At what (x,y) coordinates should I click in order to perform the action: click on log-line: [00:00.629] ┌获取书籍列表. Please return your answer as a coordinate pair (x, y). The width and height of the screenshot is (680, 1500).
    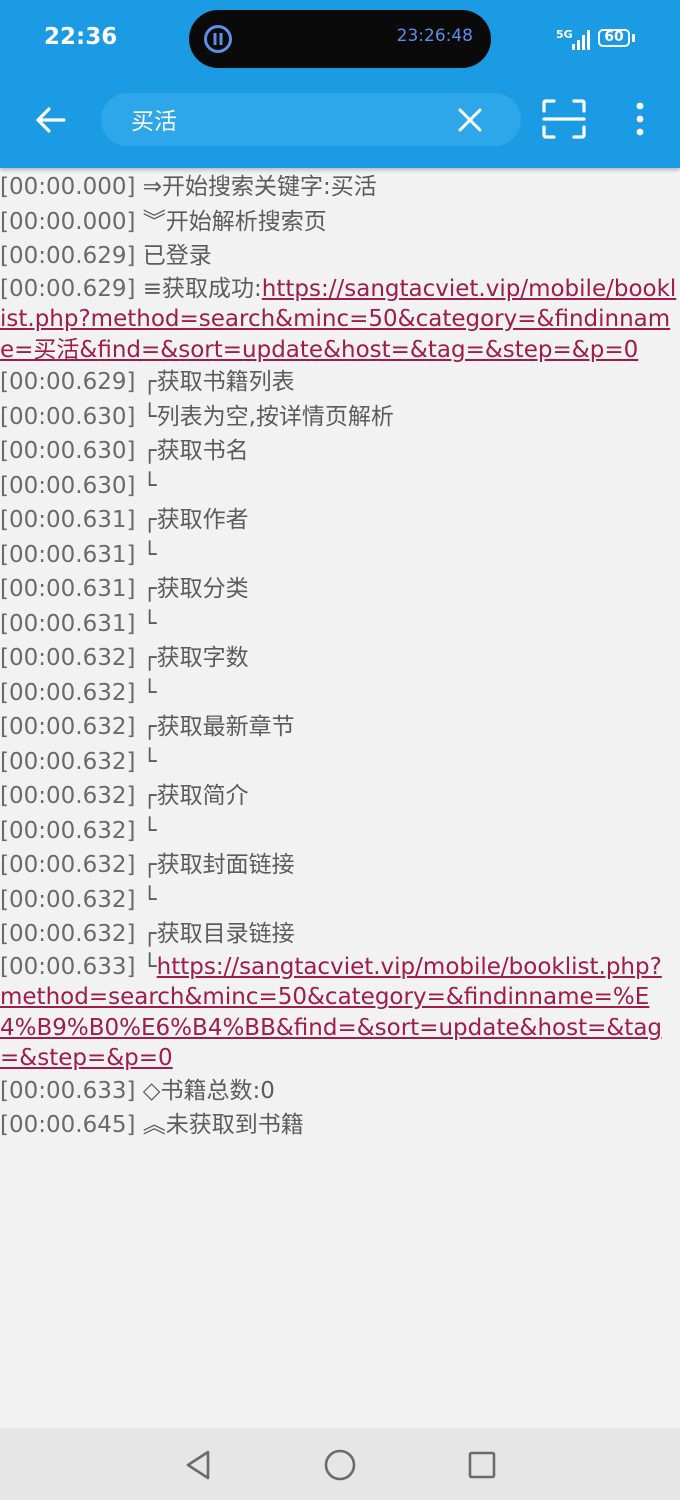
    Looking at the image, I should click on (340, 382).